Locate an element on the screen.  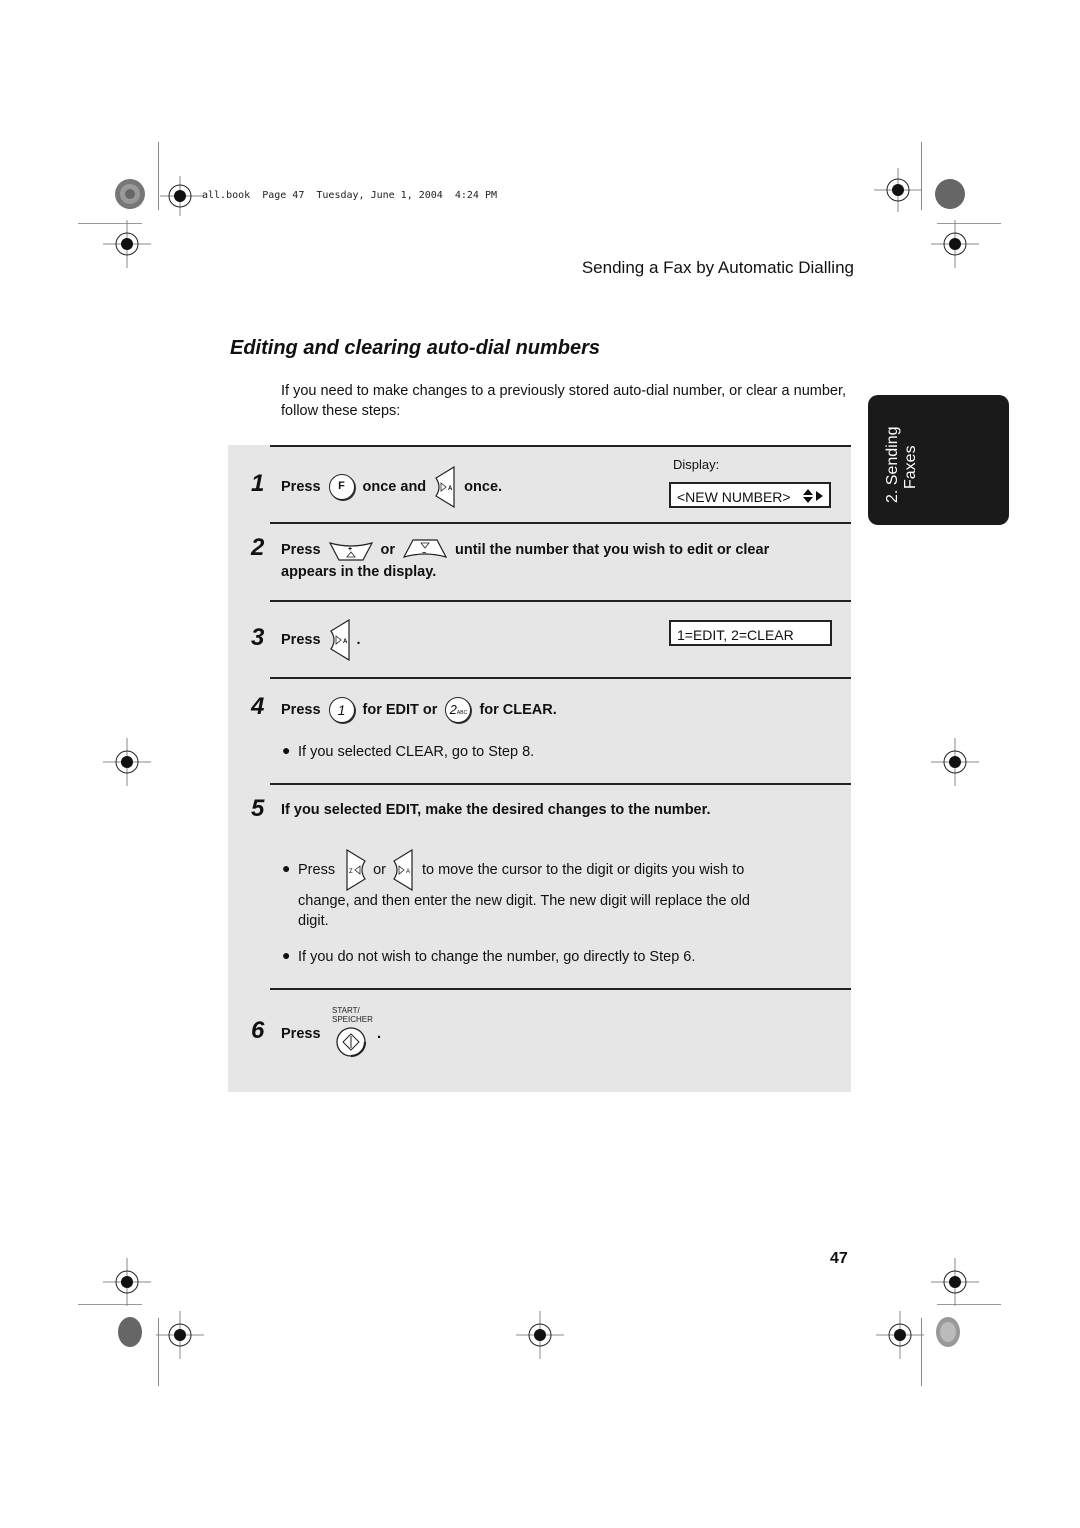
digit-2-abc-key-icon: 2ABC is located at coordinates (458, 710).